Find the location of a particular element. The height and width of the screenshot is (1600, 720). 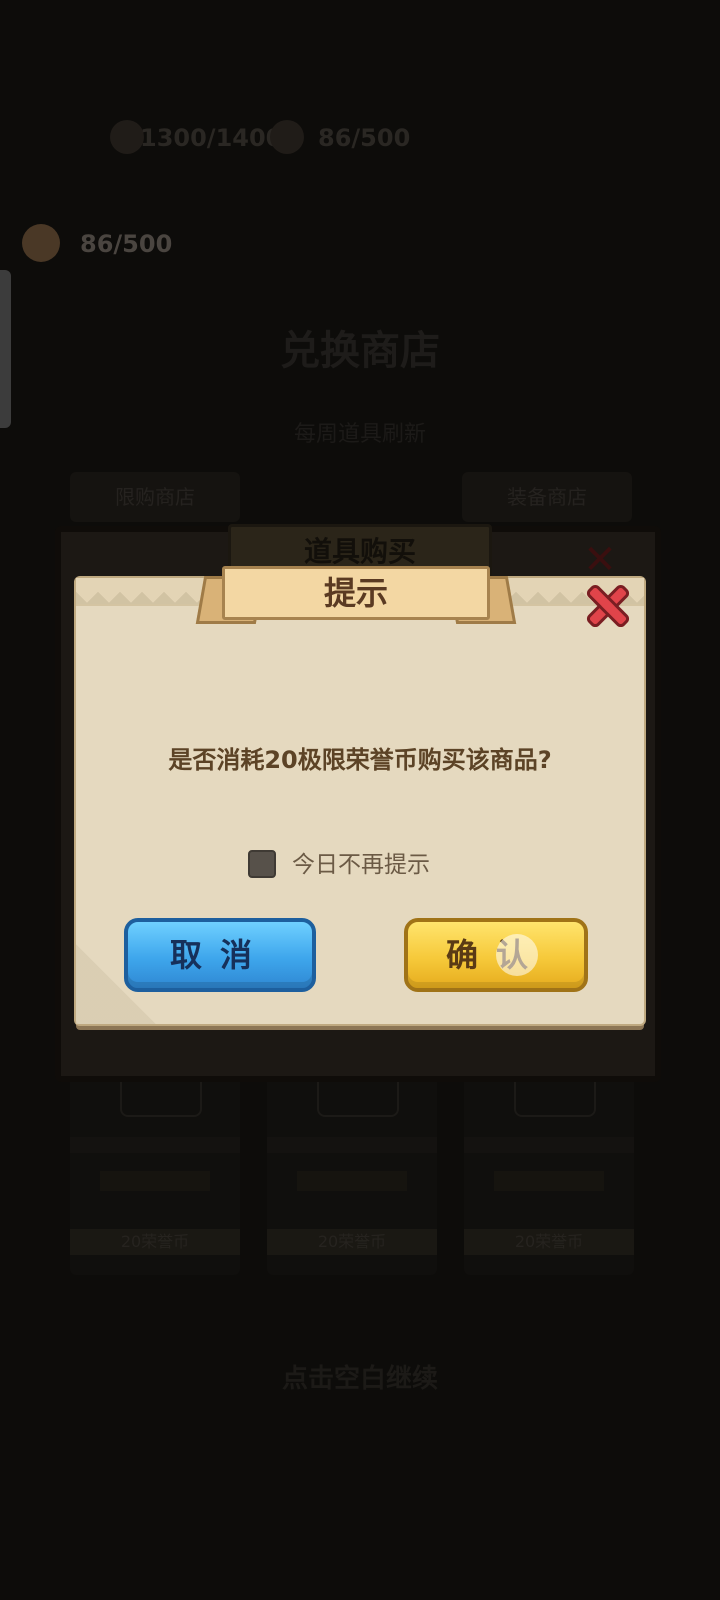

purchase-close-icon: ✕ is located at coordinates (600, 560).